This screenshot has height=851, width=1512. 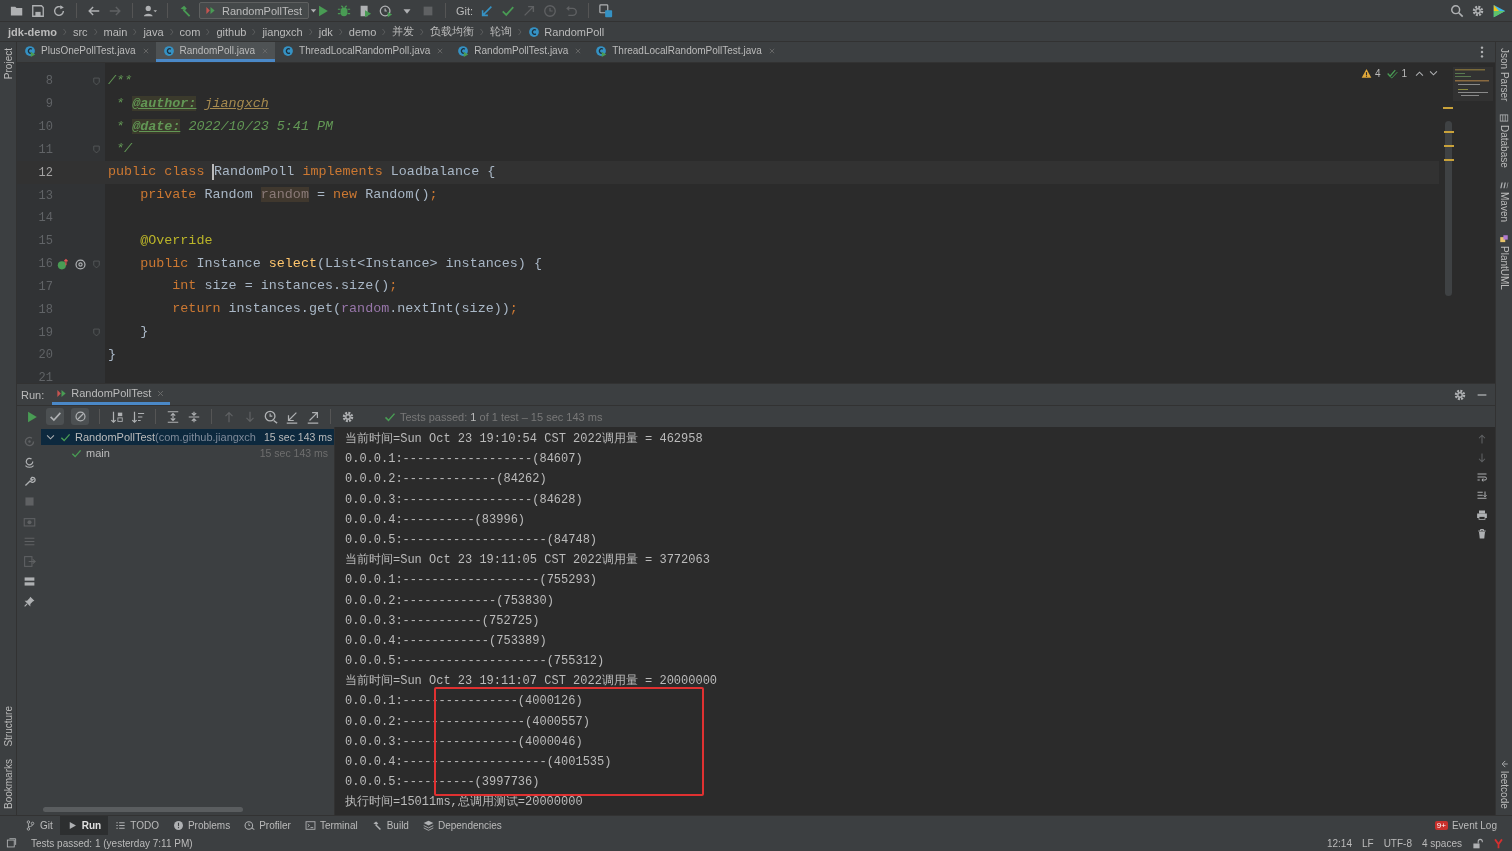 What do you see at coordinates (487, 10) in the screenshot?
I see `update-arrow-icon` at bounding box center [487, 10].